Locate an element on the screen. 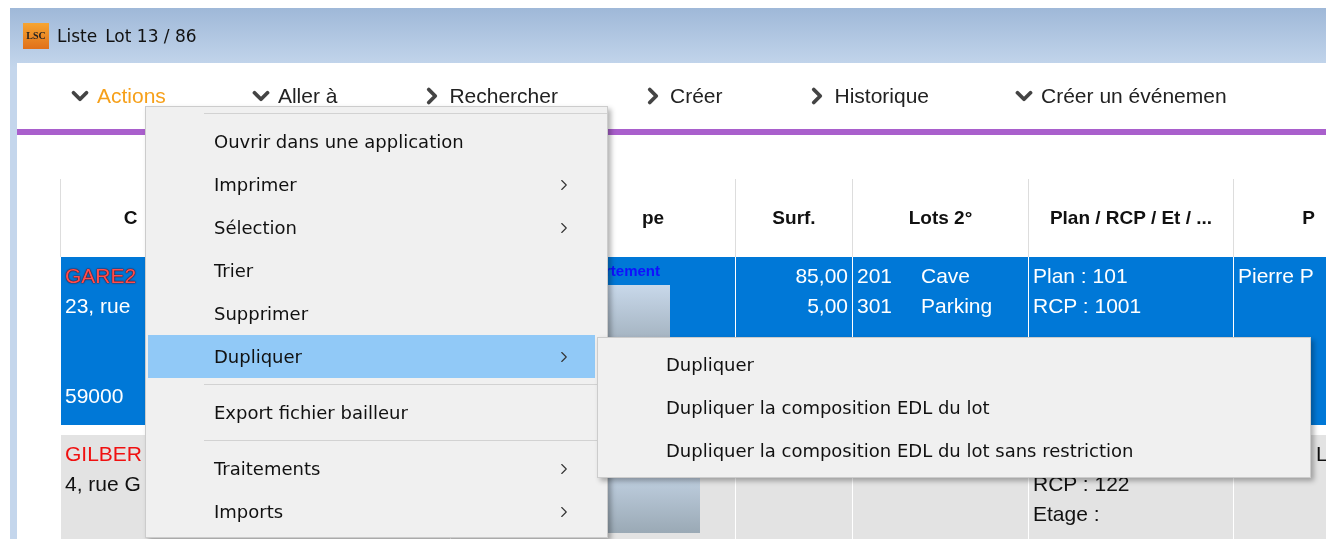 Image resolution: width=1342 pixels, height=539 pixels. lot-label: Parking is located at coordinates (957, 306).